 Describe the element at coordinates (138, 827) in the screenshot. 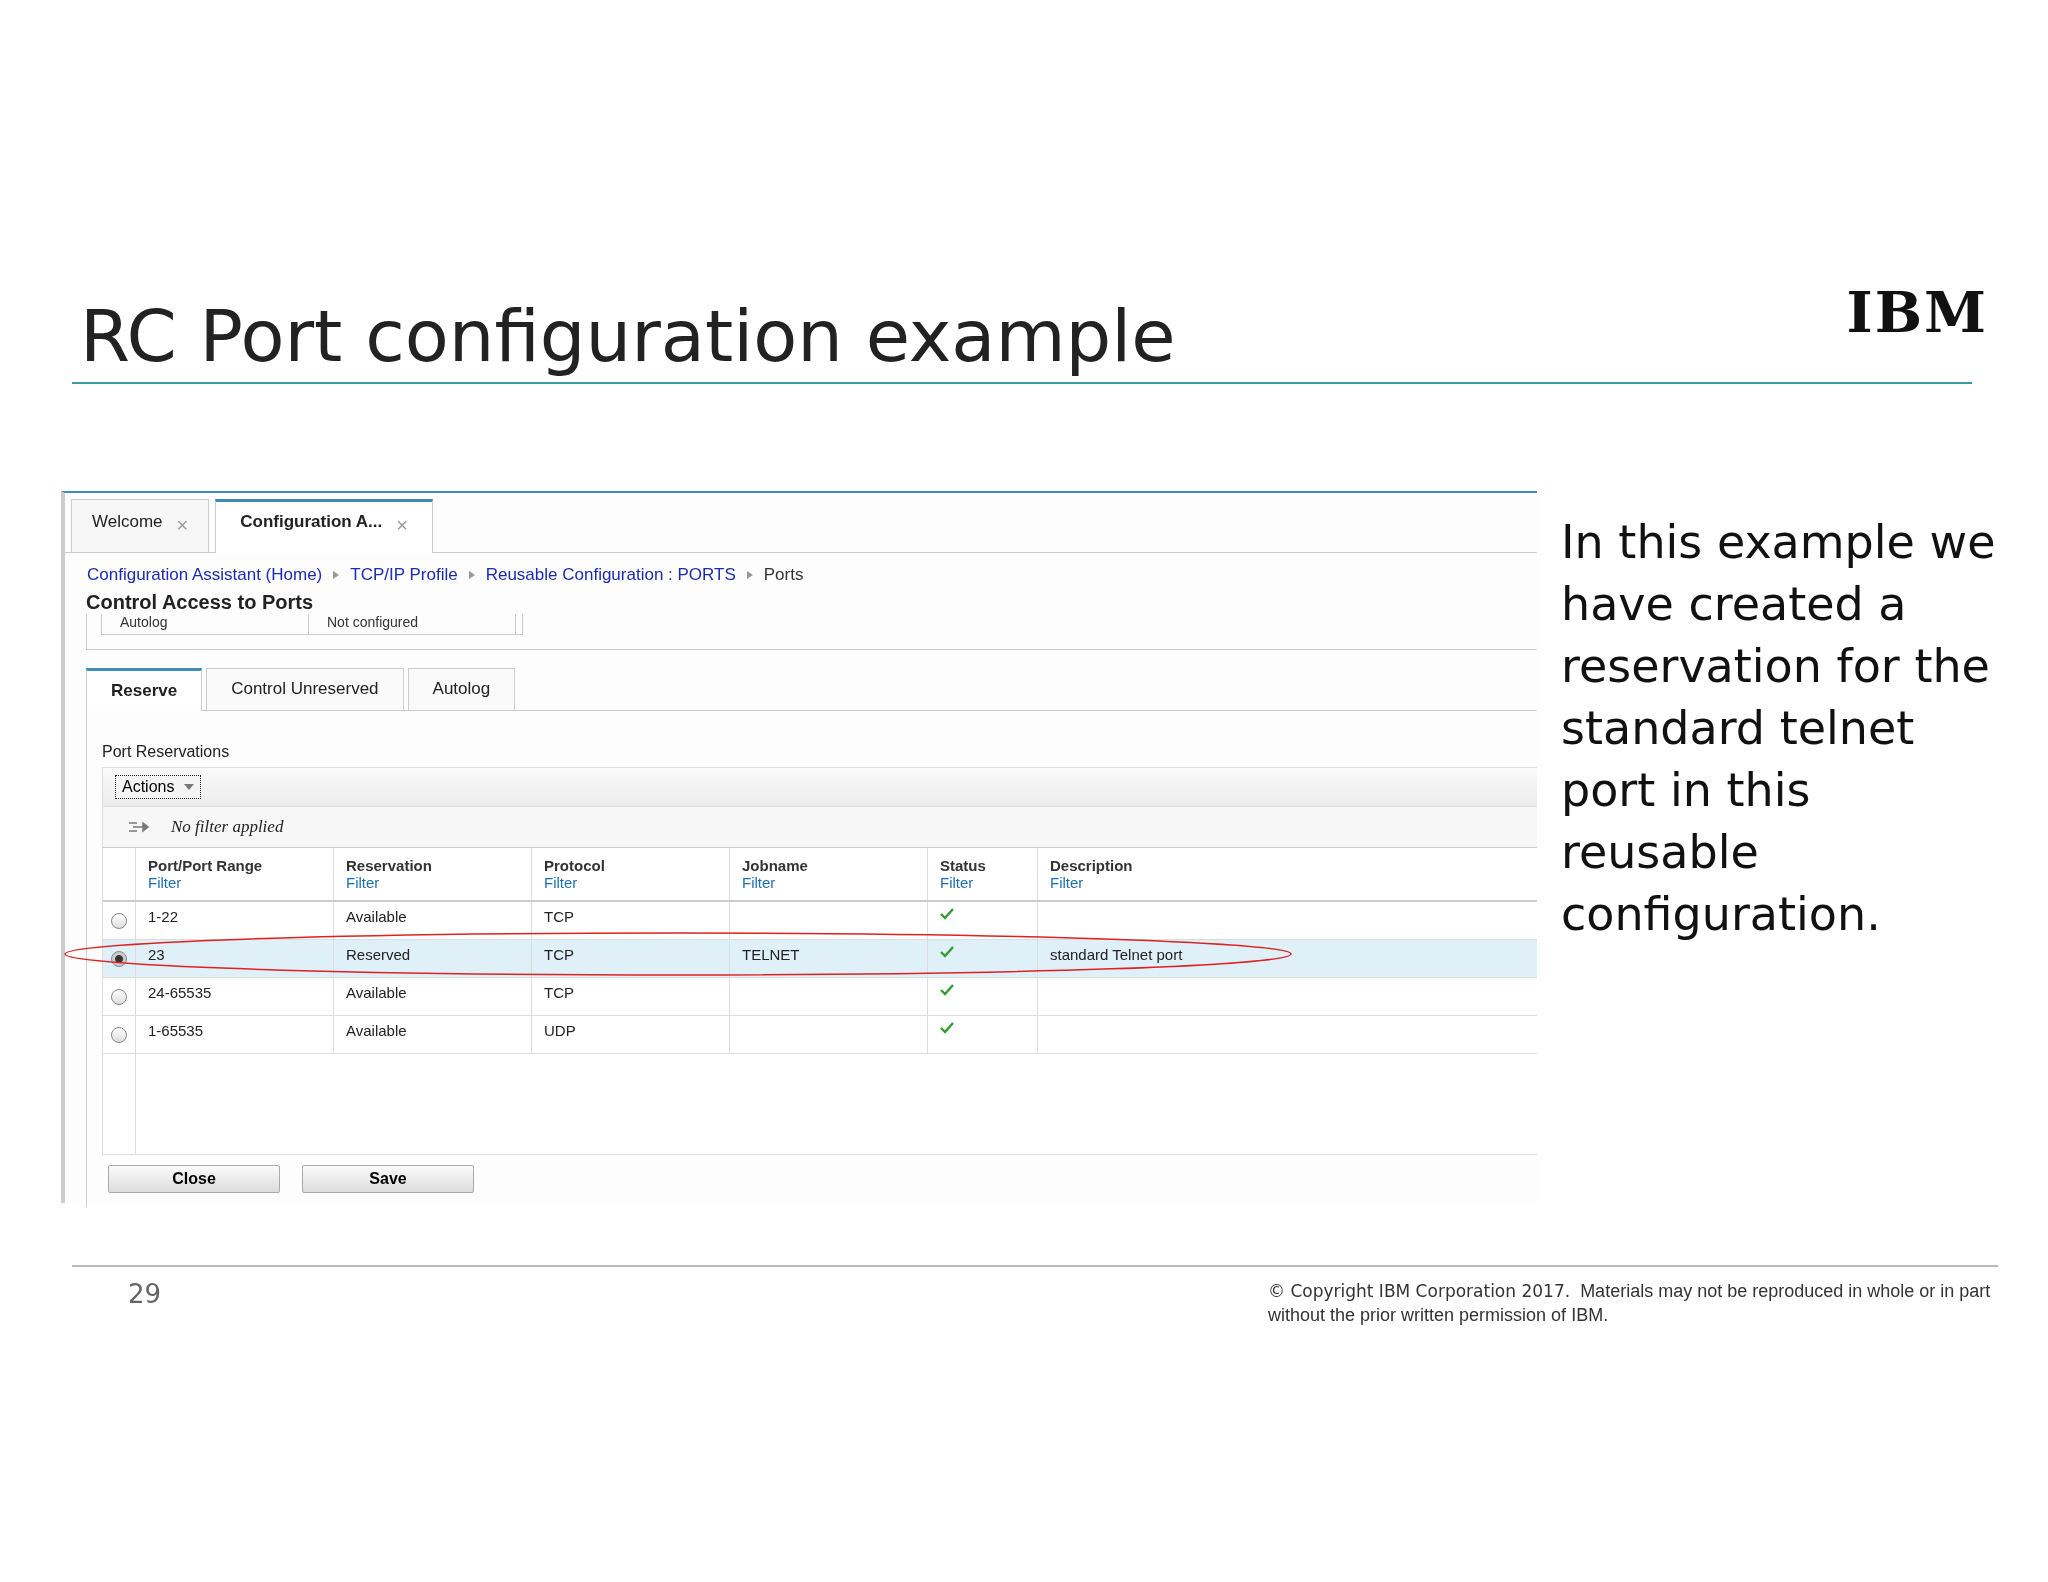

I see `filter-arrows-icon` at that location.